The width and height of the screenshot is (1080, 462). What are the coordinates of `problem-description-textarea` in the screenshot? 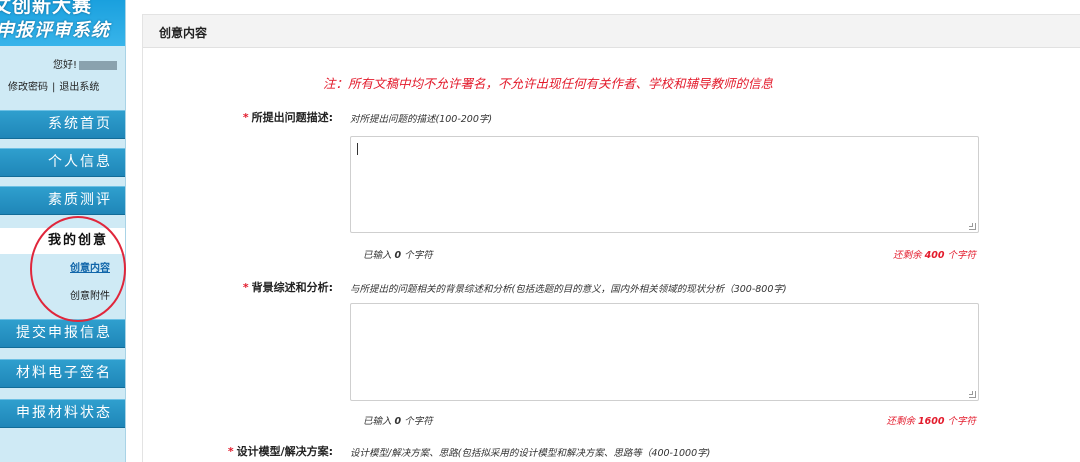 It's located at (664, 184).